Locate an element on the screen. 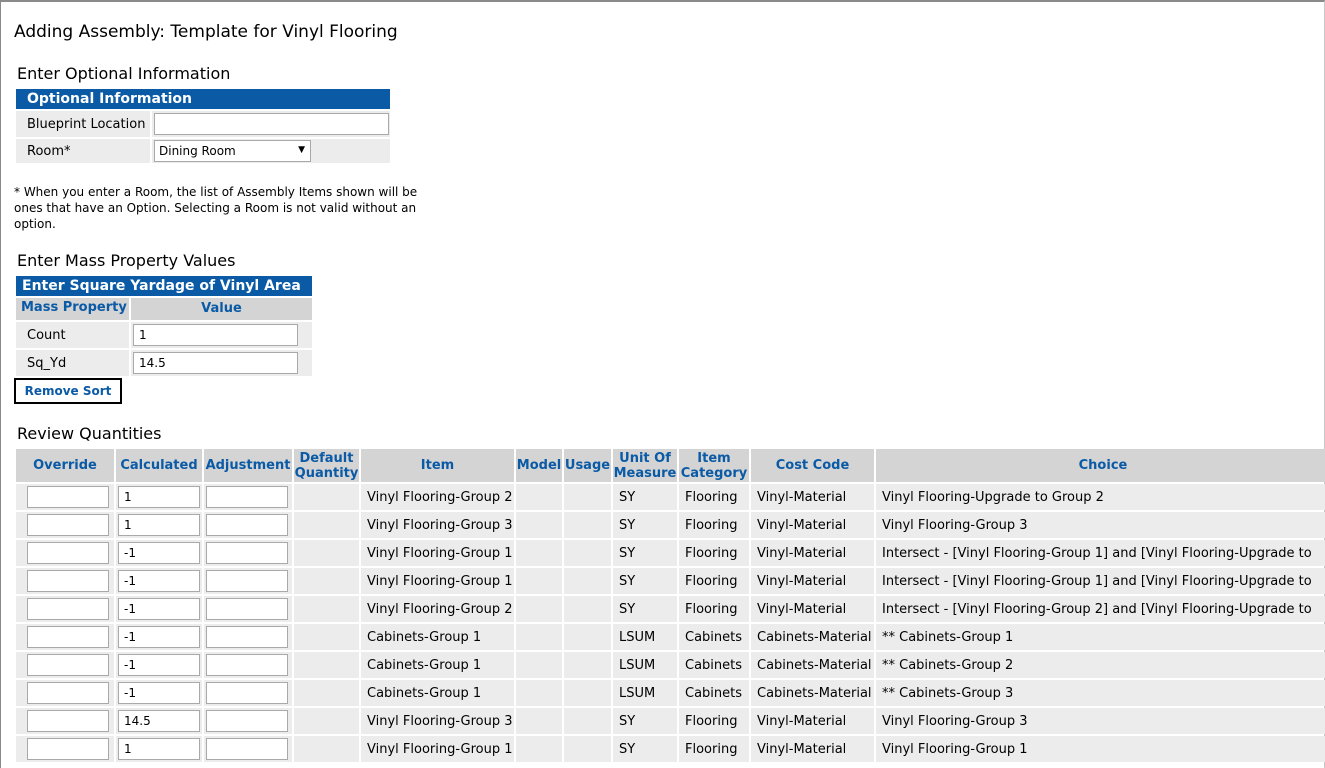 Image resolution: width=1325 pixels, height=768 pixels. room-label: Room* is located at coordinates (49, 151).